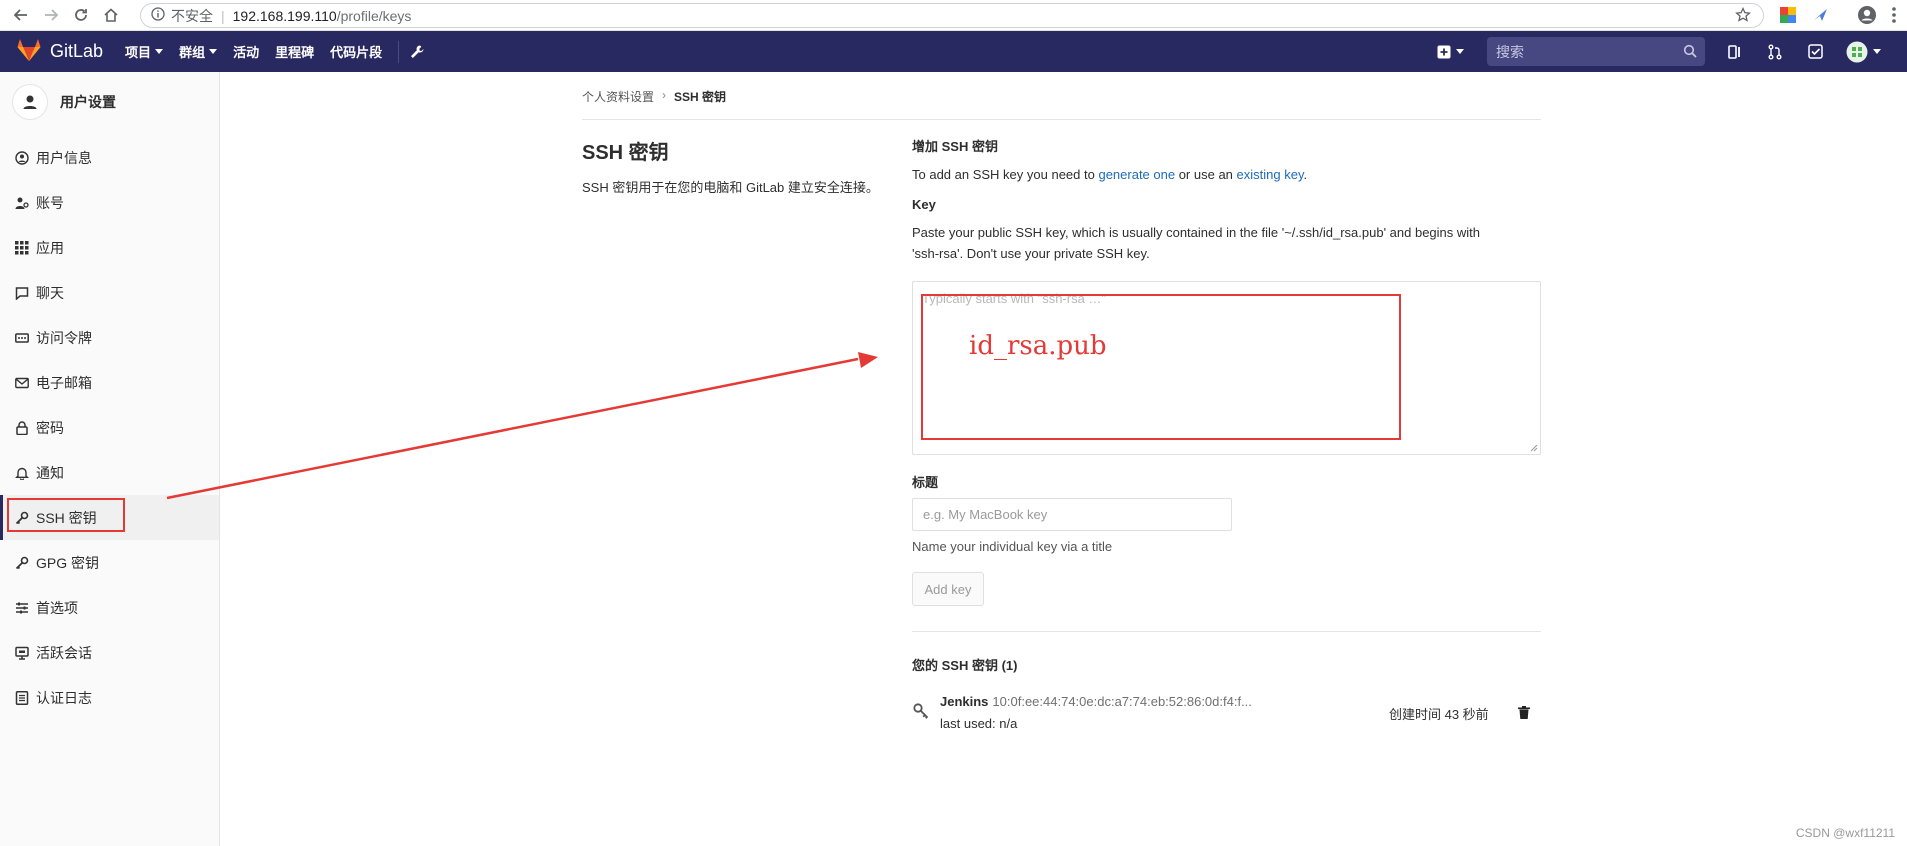 The image size is (1907, 846). I want to click on sidebar-item-gpg-keys: GPG 密钥, so click(109, 562).